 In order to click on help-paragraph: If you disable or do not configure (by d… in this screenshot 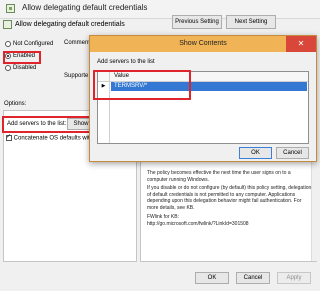, I will do `click(229, 198)`.